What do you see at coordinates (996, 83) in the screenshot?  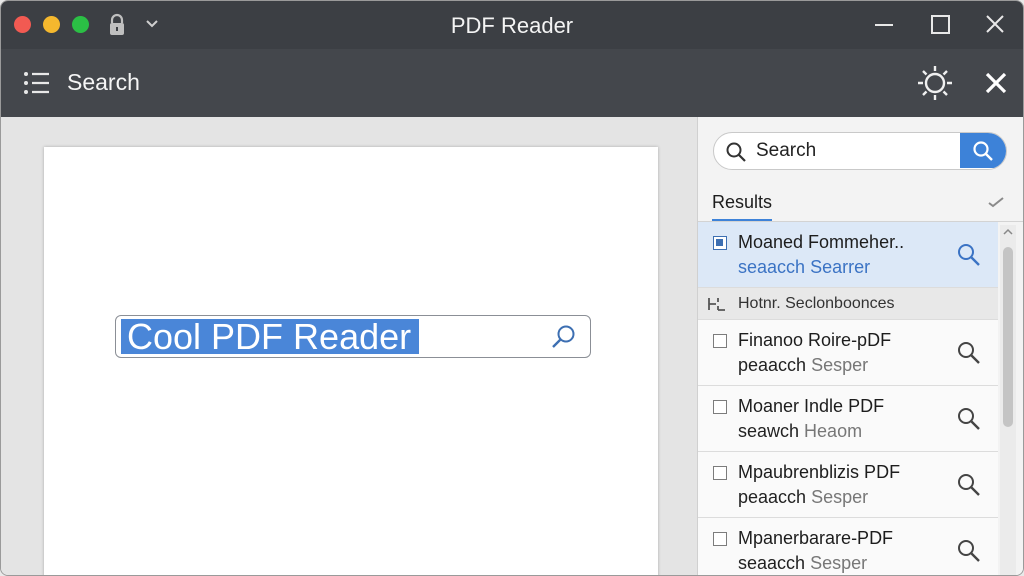 I see `close-search-icon` at bounding box center [996, 83].